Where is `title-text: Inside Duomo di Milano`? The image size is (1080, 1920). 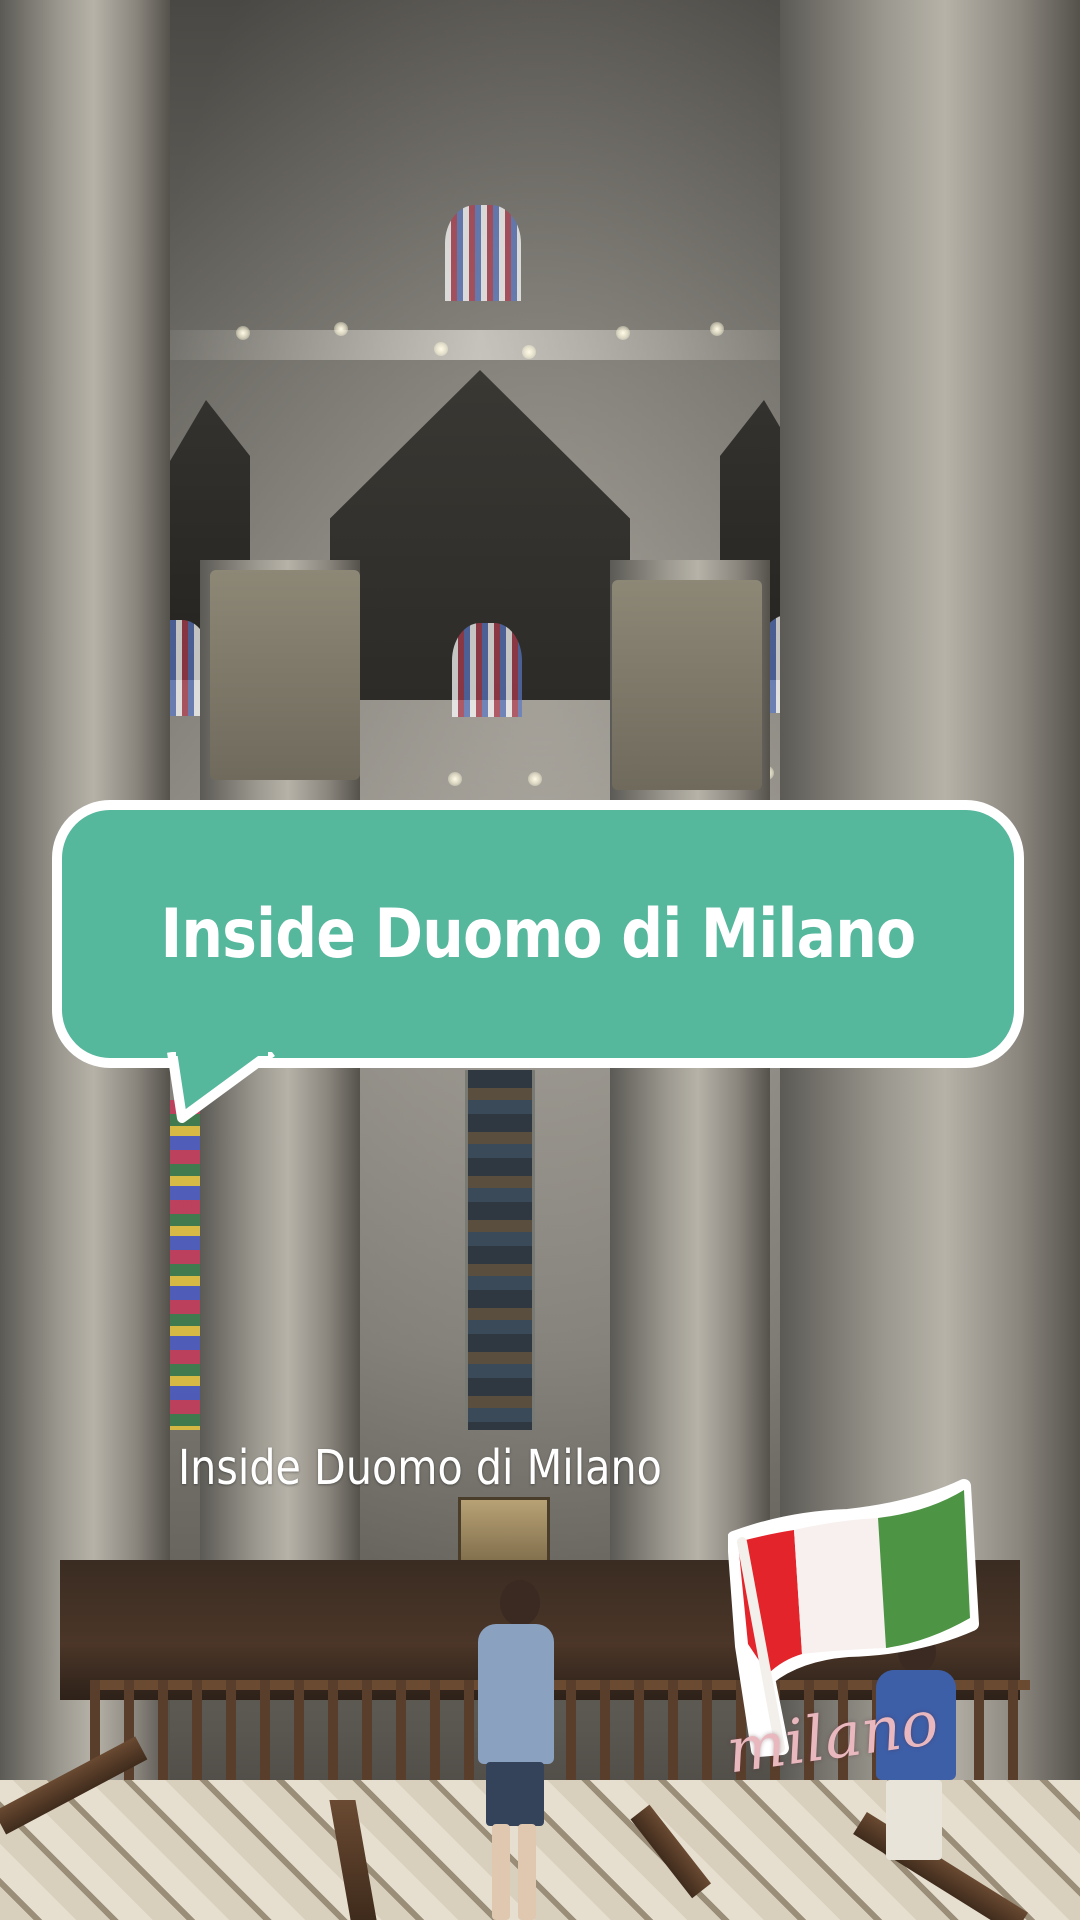
title-text: Inside Duomo di Milano is located at coordinates (538, 934).